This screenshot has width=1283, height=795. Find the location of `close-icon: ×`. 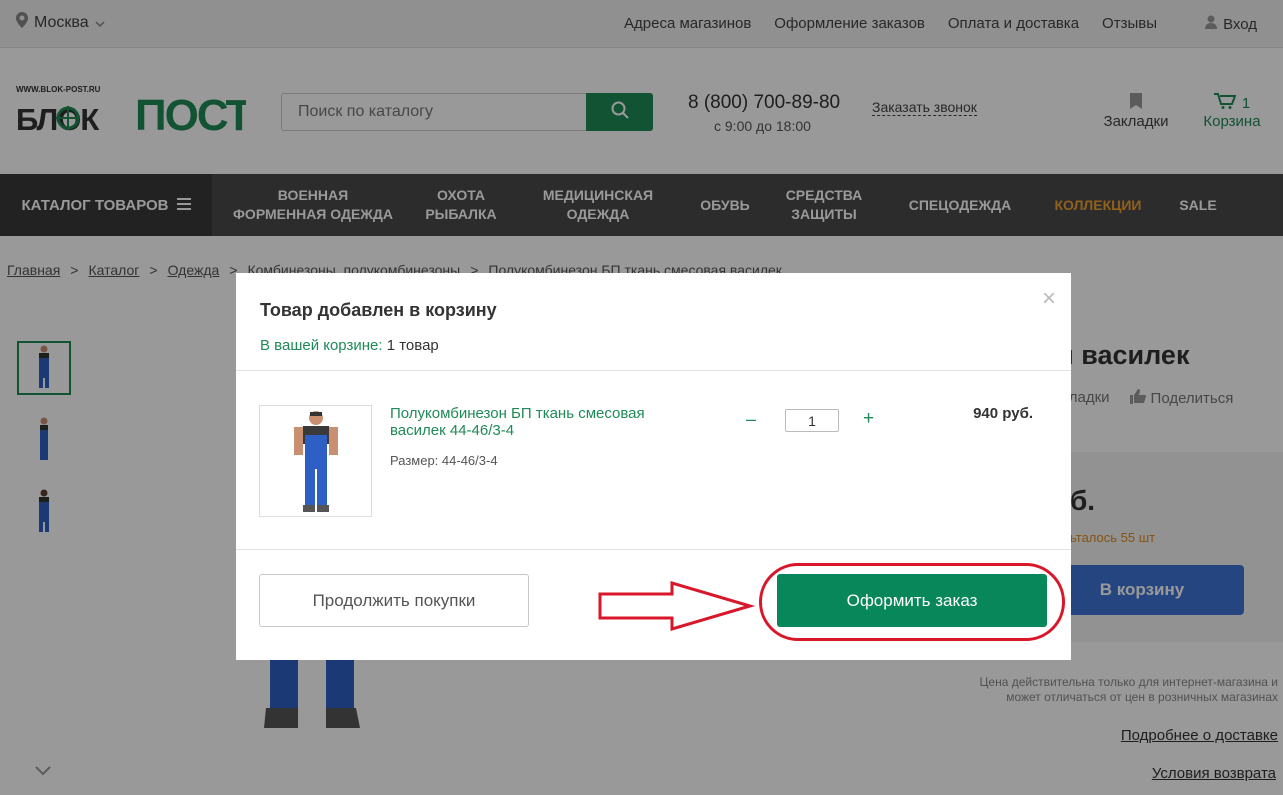

close-icon: × is located at coordinates (1049, 299).